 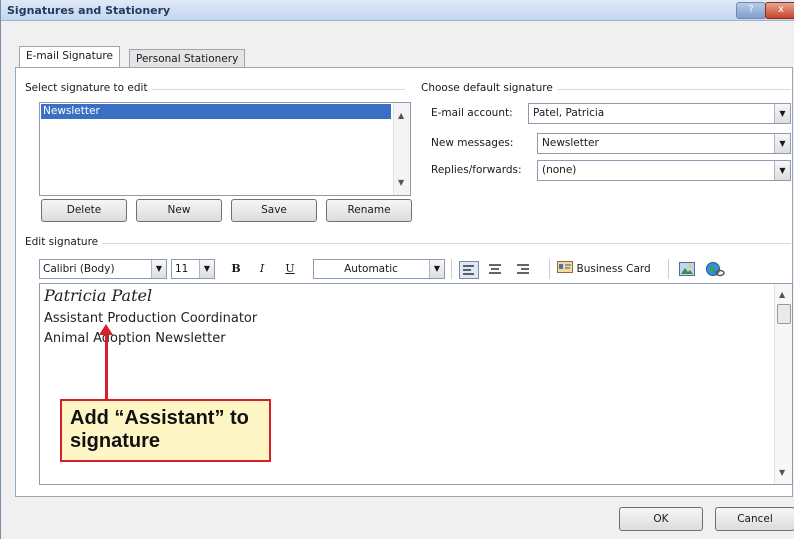 I want to click on align-left-button, so click(x=469, y=269).